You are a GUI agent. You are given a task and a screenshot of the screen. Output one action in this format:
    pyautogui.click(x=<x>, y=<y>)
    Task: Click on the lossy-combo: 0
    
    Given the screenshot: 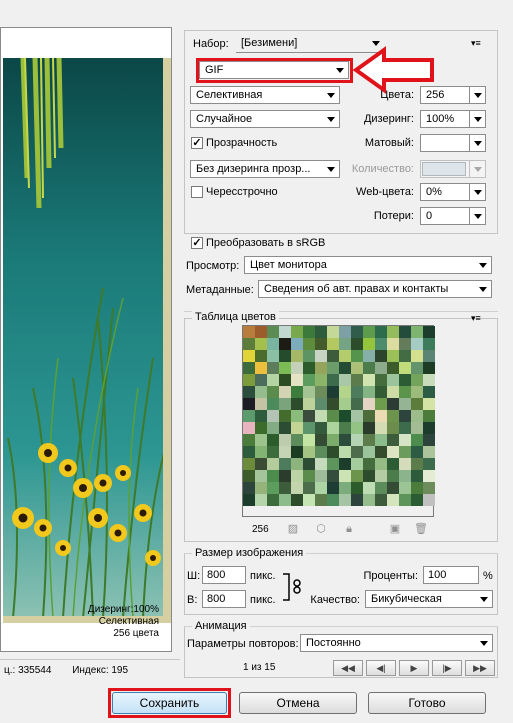 What is the action you would take?
    pyautogui.click(x=453, y=216)
    